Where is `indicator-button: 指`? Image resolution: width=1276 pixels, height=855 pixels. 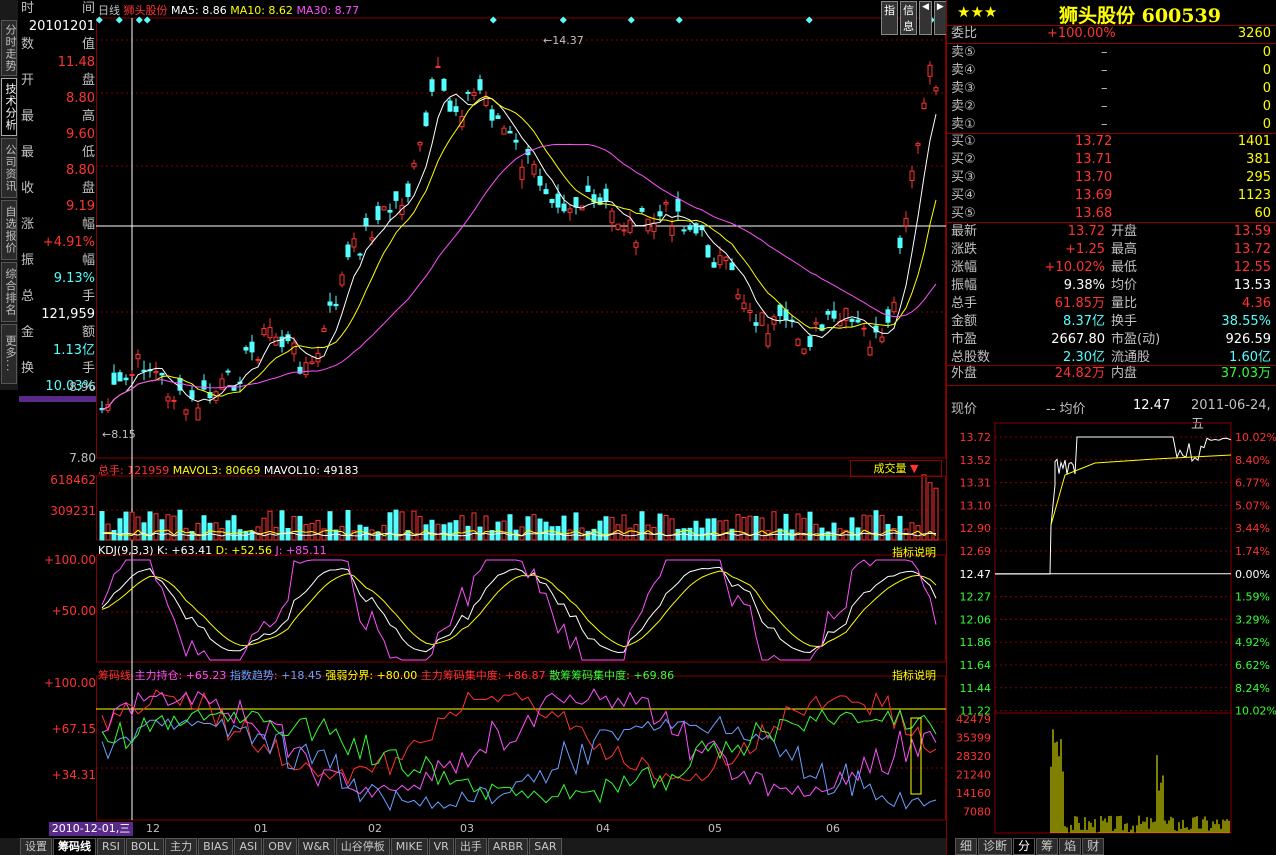
indicator-button: 指 is located at coordinates (889, 18).